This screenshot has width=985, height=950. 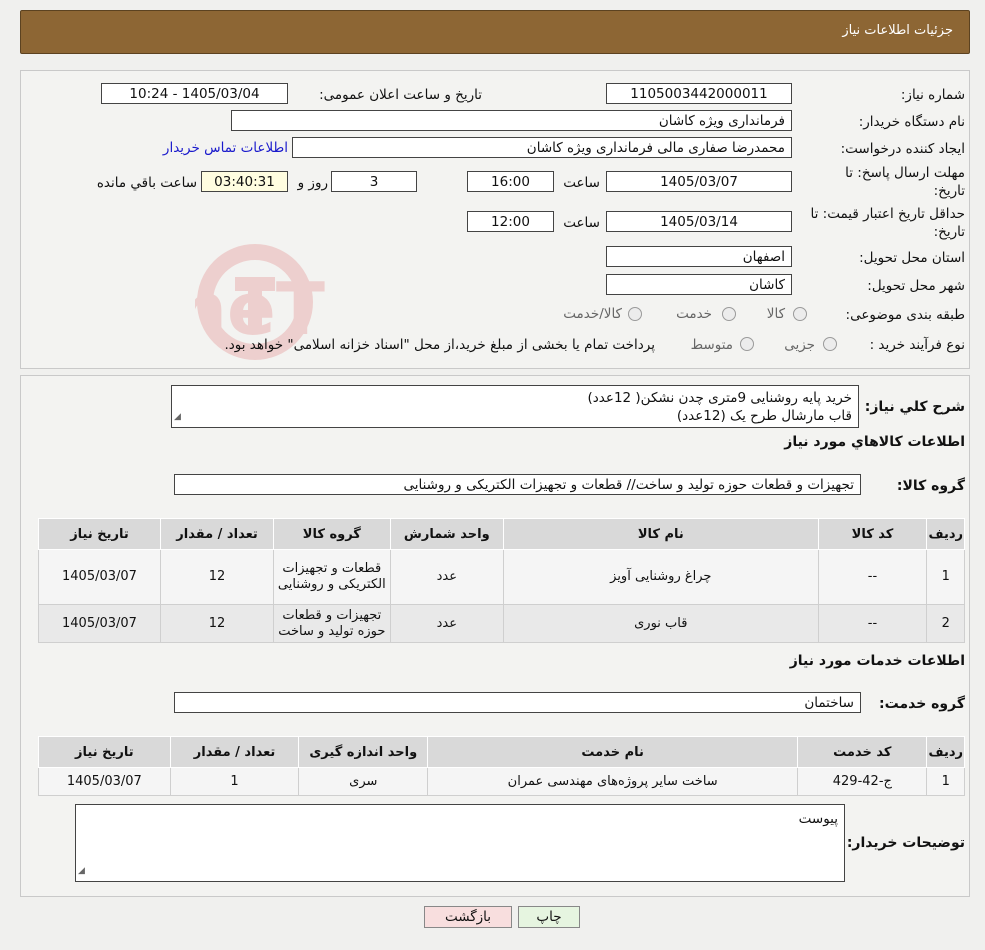 What do you see at coordinates (905, 315) in the screenshot?
I see `category-label: طبقه بندی موضوعی:` at bounding box center [905, 315].